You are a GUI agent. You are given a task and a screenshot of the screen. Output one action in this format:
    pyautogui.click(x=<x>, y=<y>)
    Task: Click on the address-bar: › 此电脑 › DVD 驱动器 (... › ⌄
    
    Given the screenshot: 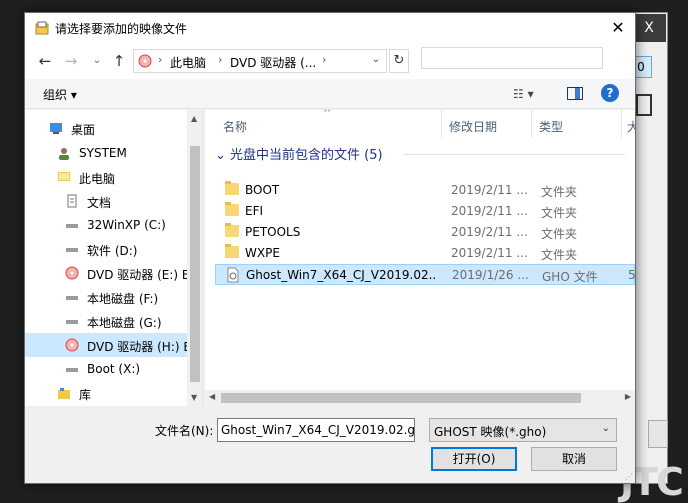 What is the action you would take?
    pyautogui.click(x=260, y=61)
    